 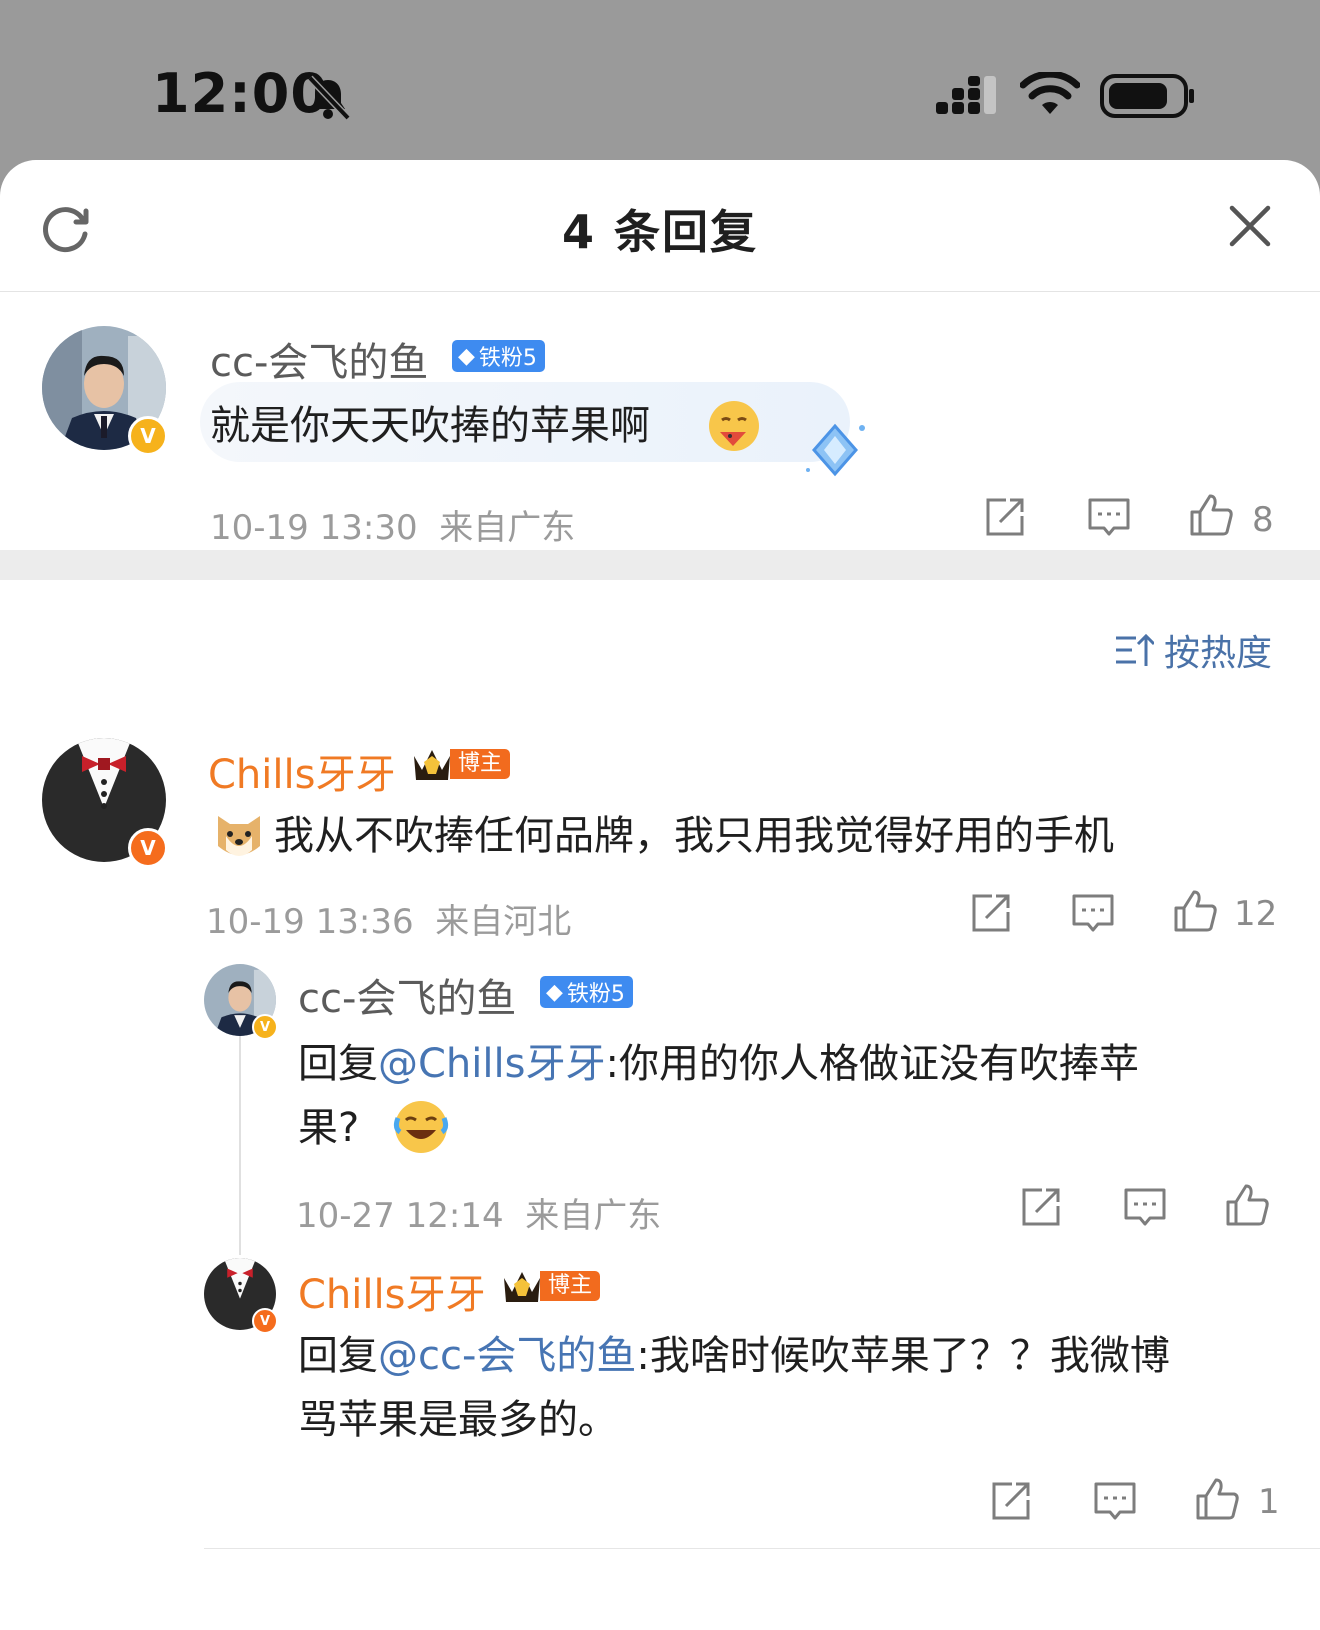 What do you see at coordinates (966, 95) in the screenshot?
I see `signal-icon` at bounding box center [966, 95].